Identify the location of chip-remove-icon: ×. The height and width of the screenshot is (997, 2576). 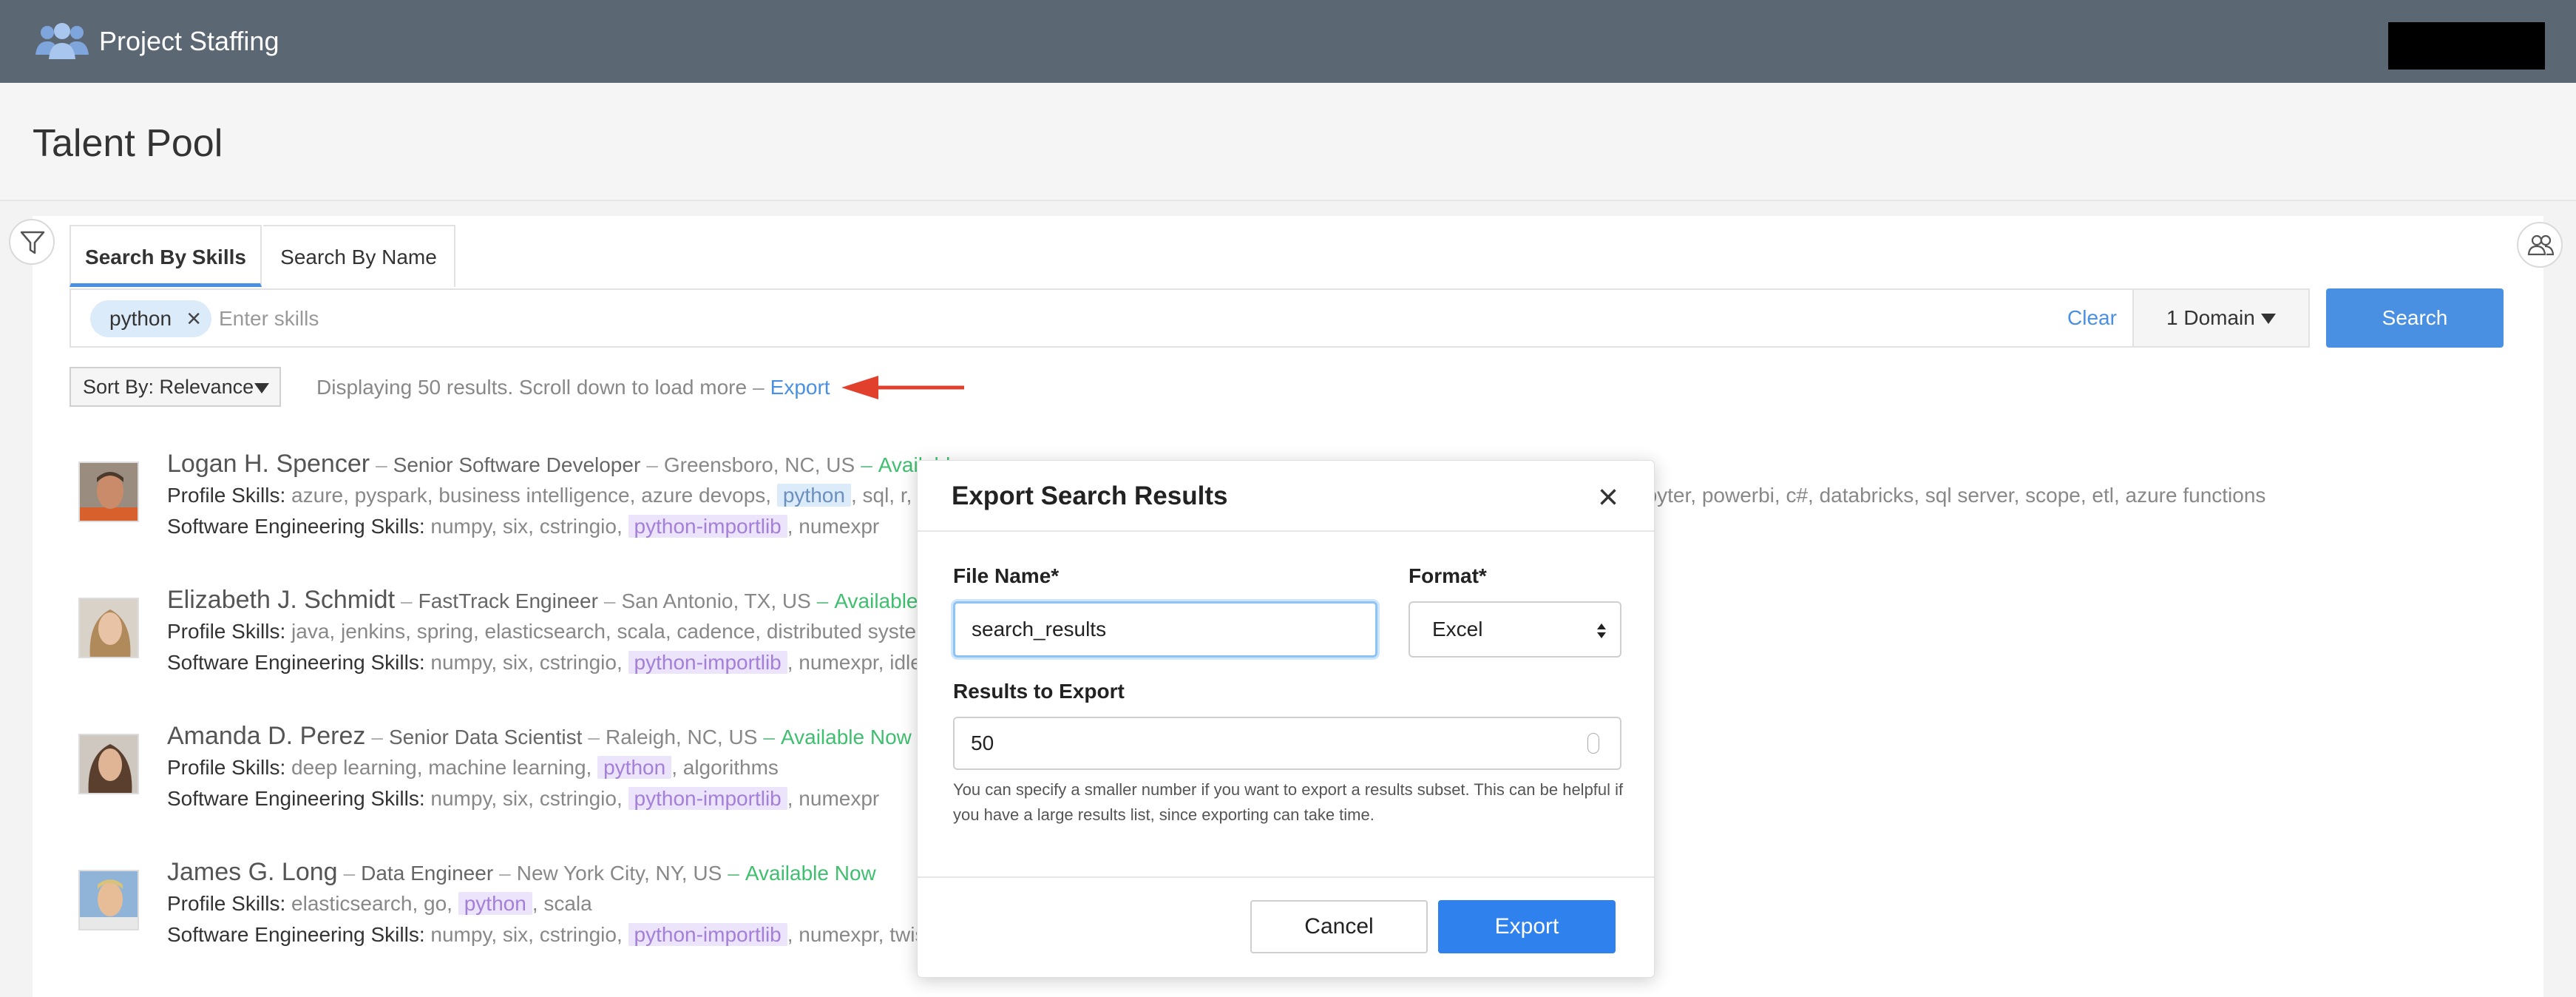
(193, 318).